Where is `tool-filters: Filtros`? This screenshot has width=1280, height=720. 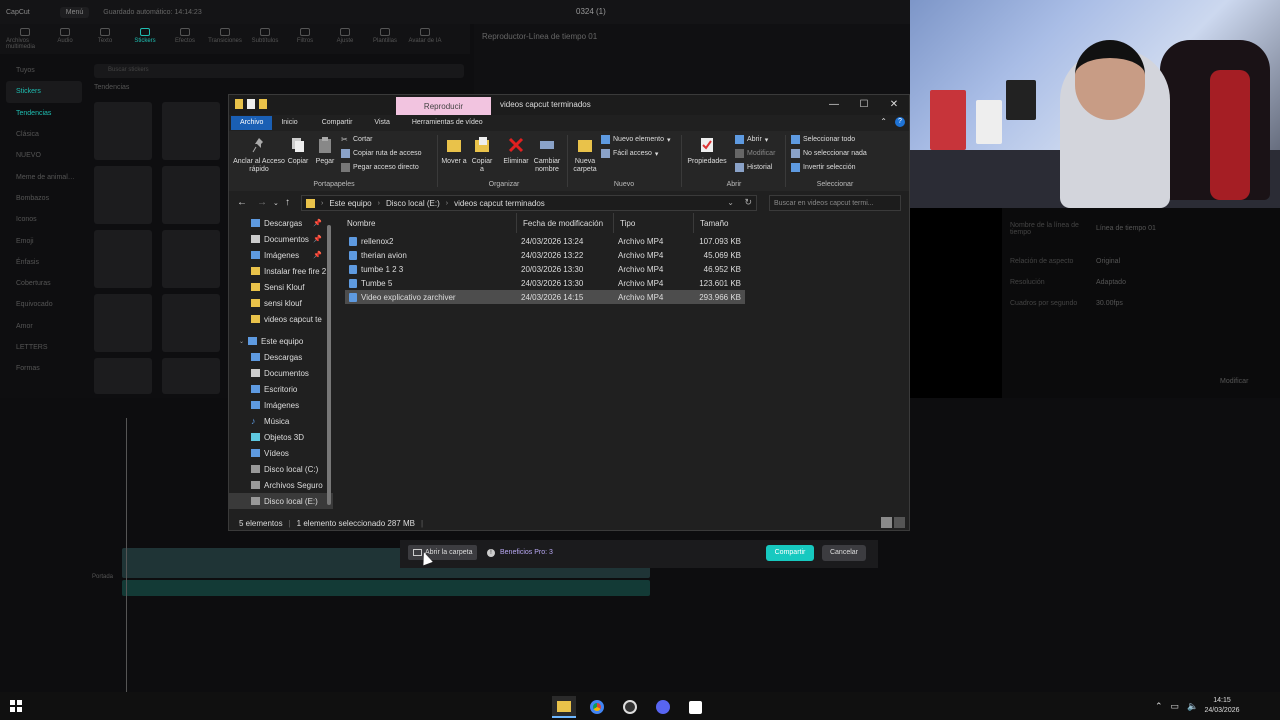 tool-filters: Filtros is located at coordinates (305, 39).